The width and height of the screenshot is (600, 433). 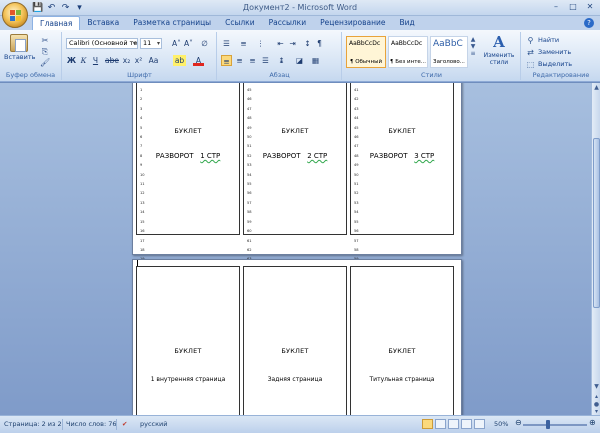 I want to click on styles-more-icon: ≡, so click(x=473, y=53).